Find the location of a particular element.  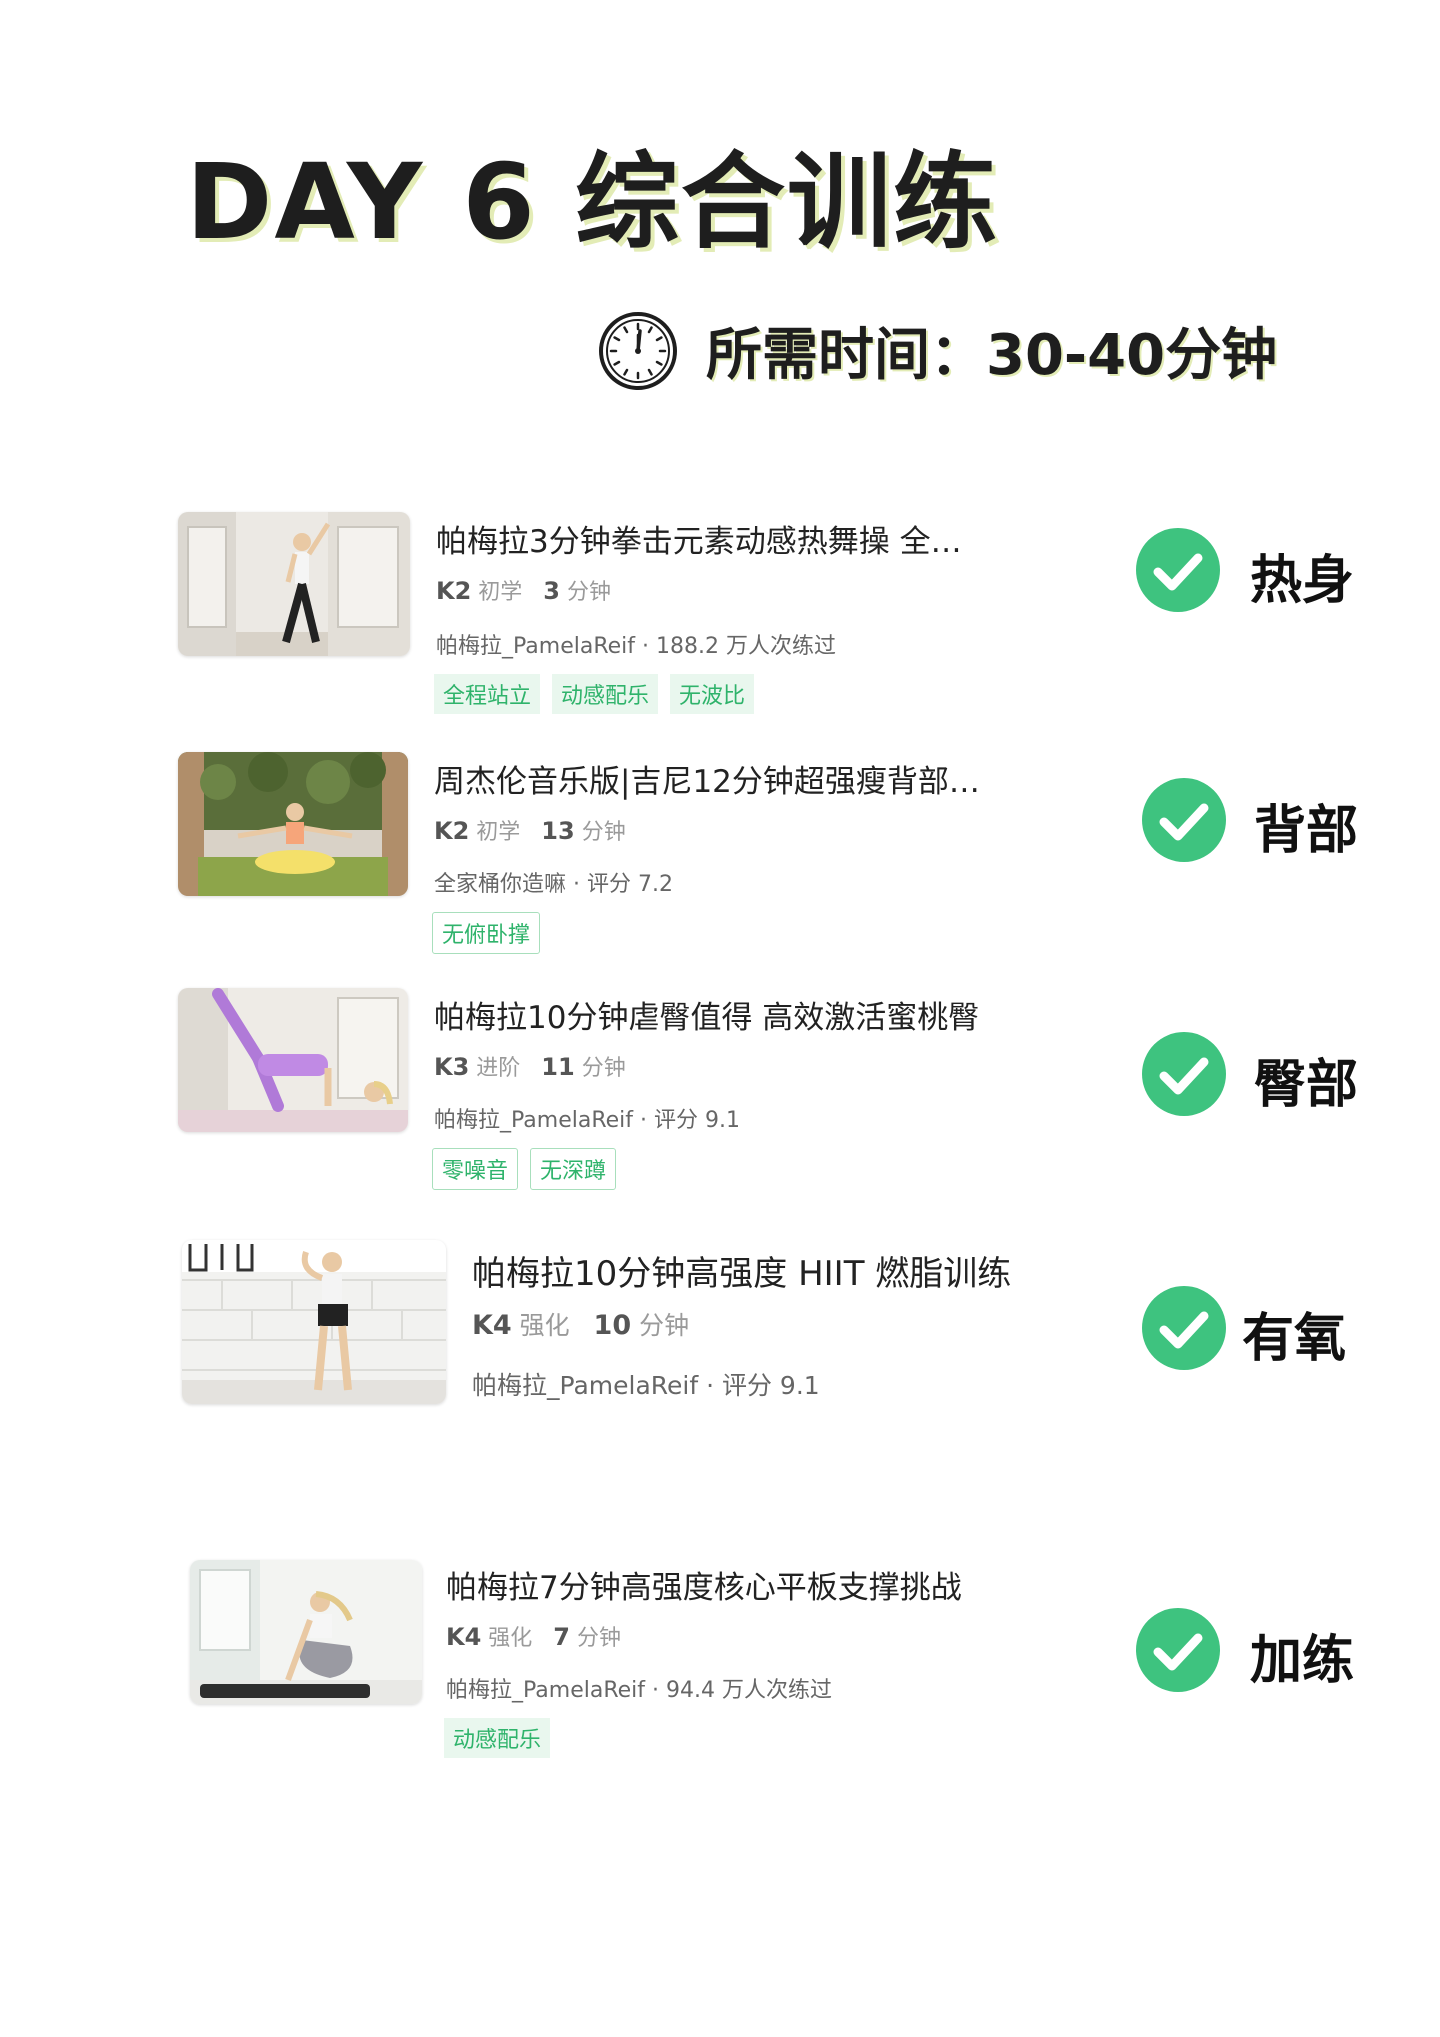

minutes: 13 is located at coordinates (558, 831).